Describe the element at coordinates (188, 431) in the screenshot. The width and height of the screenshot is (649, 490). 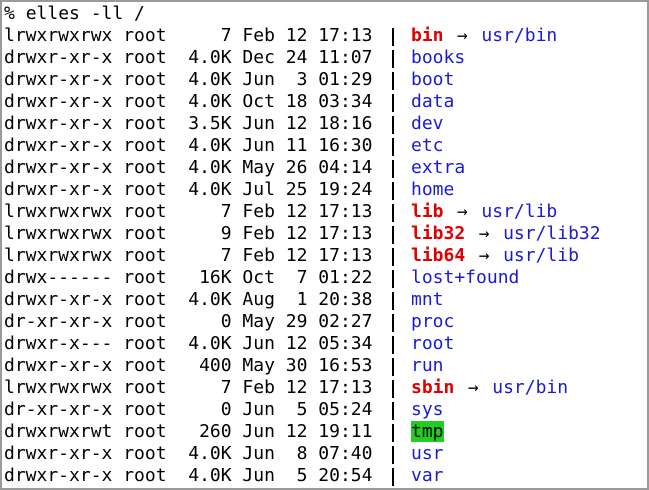
I see `entry-details: drwxrwxrwt root 260 Jun 12 19:11` at that location.